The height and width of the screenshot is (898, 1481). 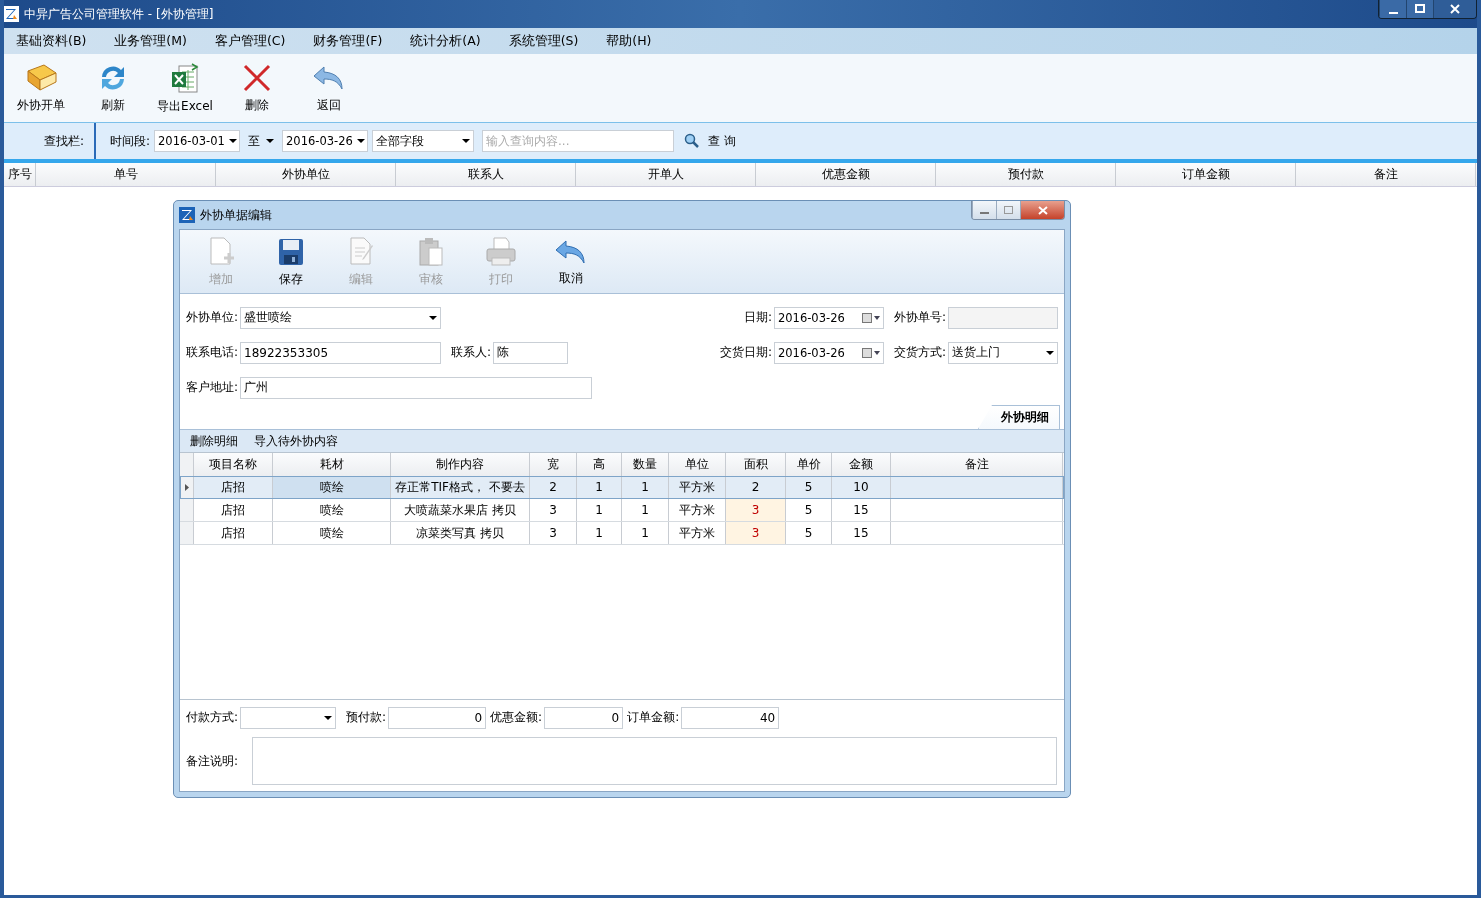 What do you see at coordinates (41, 88) in the screenshot?
I see `toolbar-button: 外协开单` at bounding box center [41, 88].